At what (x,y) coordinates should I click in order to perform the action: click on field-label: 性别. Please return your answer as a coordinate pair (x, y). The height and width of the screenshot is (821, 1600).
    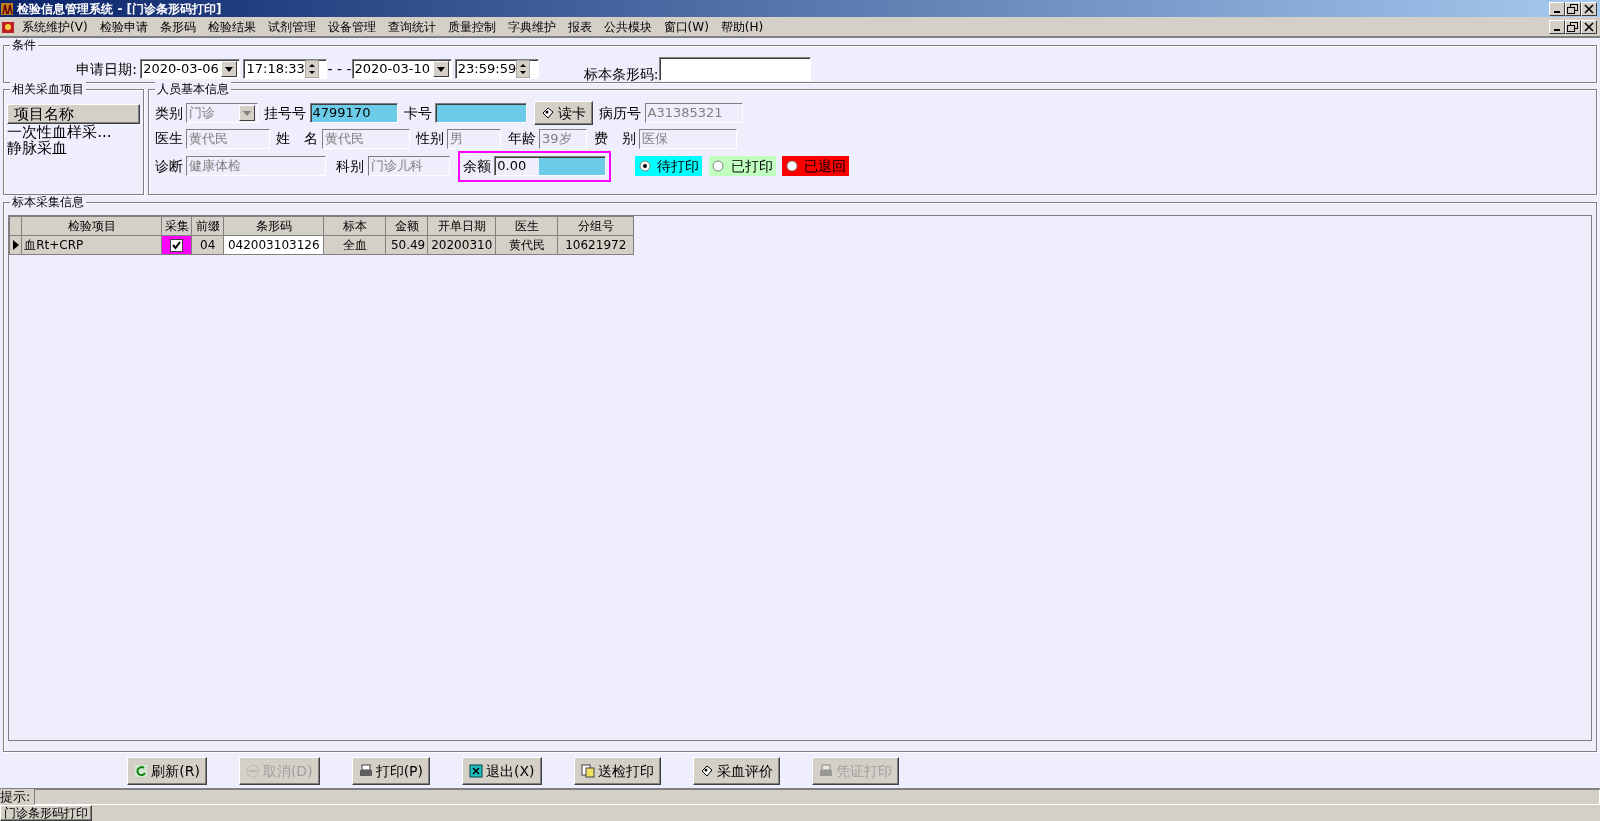
    Looking at the image, I should click on (430, 139).